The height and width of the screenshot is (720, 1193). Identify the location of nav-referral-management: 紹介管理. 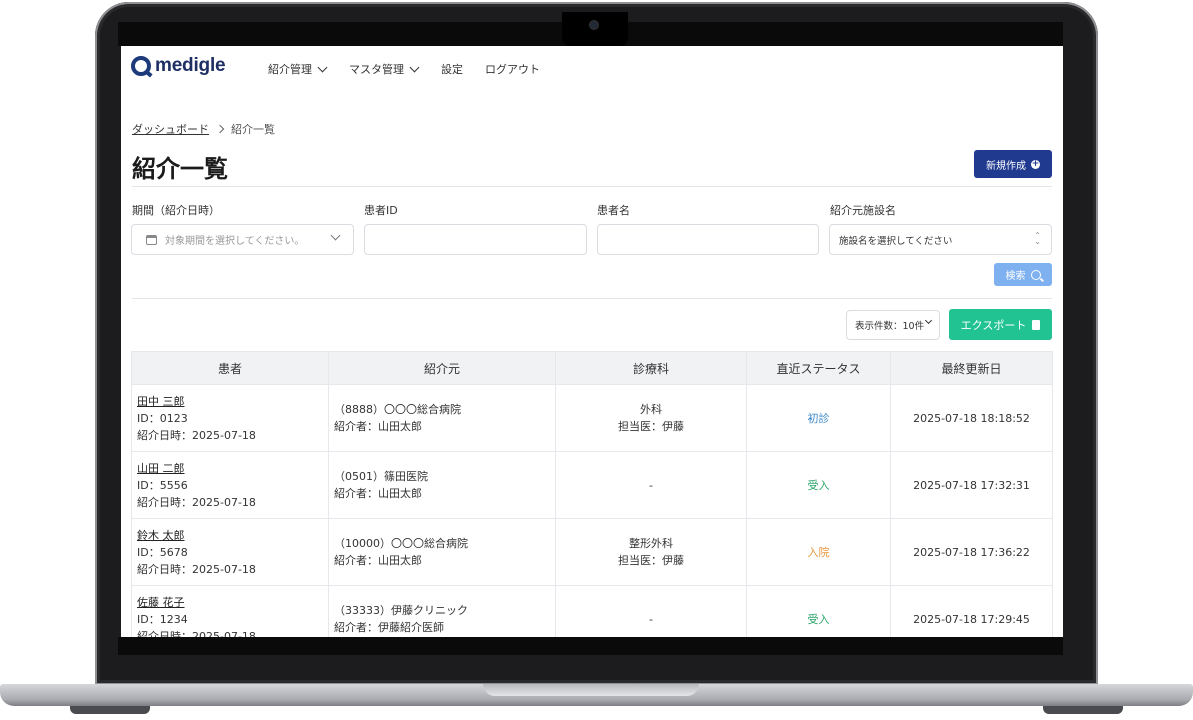
(298, 69).